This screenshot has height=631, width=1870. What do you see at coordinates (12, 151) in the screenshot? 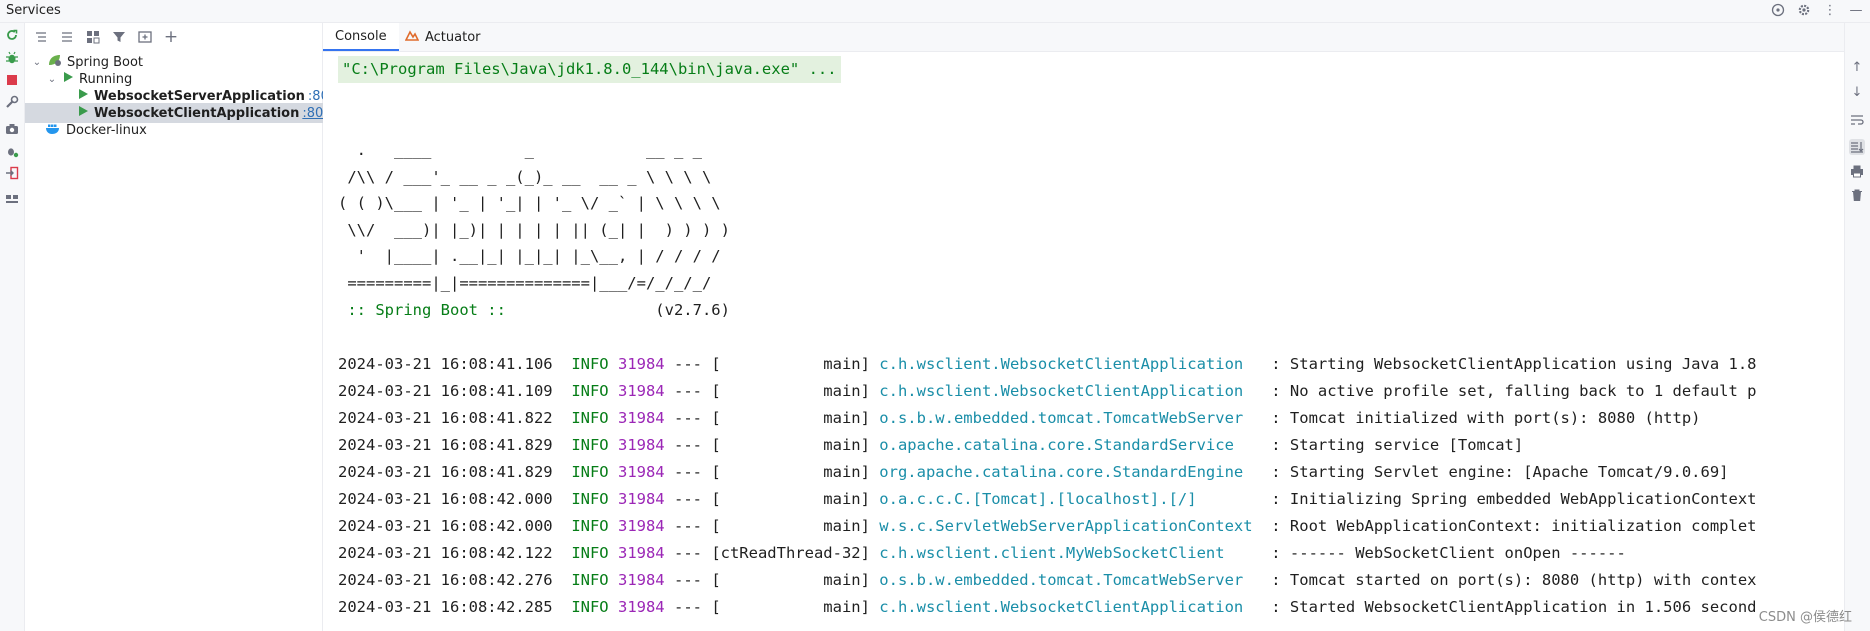
I see `debug-settings-icon` at bounding box center [12, 151].